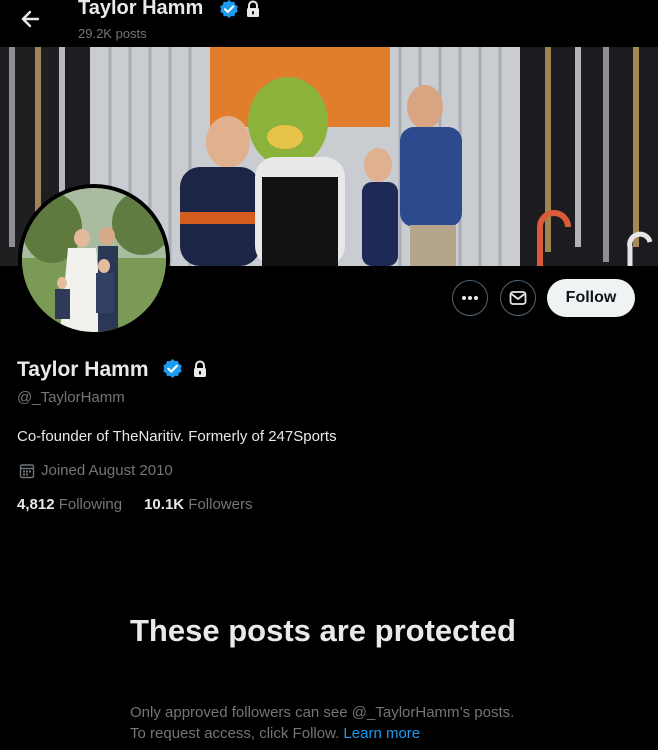 Image resolution: width=658 pixels, height=750 pixels. Describe the element at coordinates (27, 470) in the screenshot. I see `calendar-icon` at that location.